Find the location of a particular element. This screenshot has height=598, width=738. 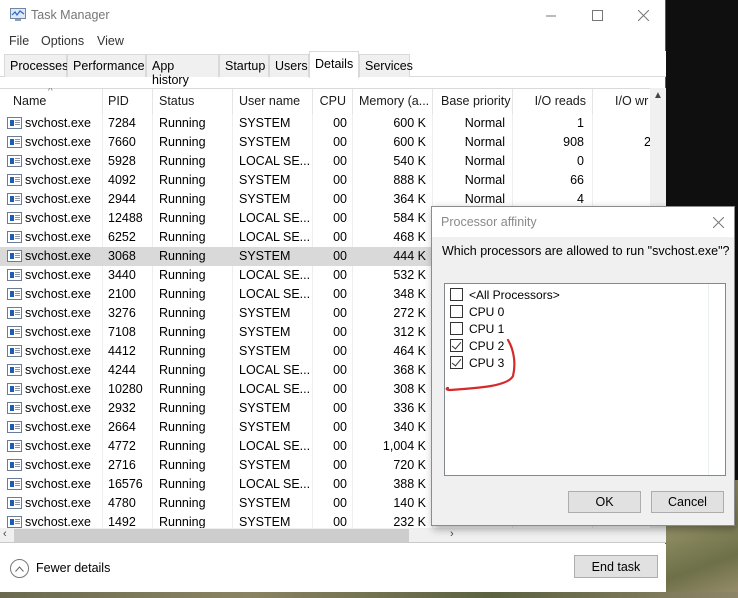

processor-item: CPU 2 is located at coordinates (477, 345).